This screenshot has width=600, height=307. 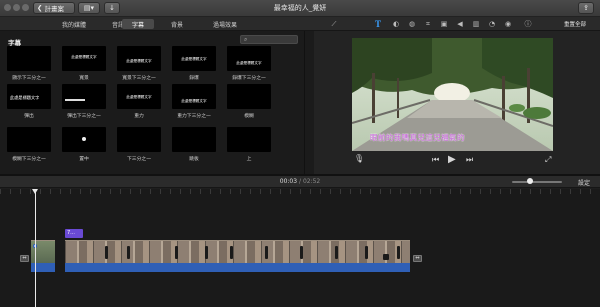 What do you see at coordinates (452, 160) in the screenshot?
I see `play-icon: ▶` at bounding box center [452, 160].